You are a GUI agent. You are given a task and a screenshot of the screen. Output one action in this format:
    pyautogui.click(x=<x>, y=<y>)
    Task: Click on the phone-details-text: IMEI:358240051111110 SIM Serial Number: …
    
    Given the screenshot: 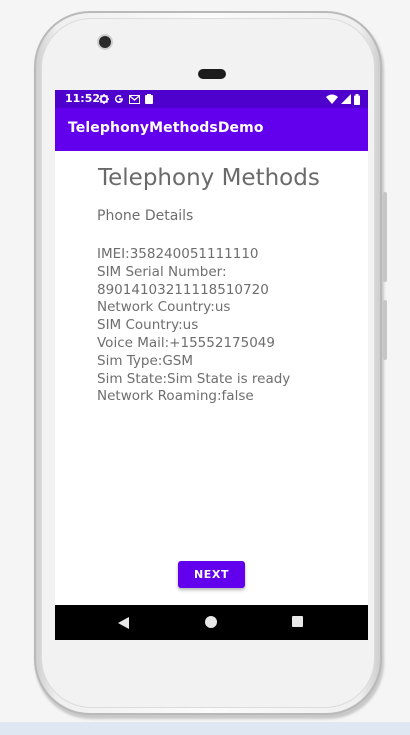 What is the action you would take?
    pyautogui.click(x=229, y=326)
    